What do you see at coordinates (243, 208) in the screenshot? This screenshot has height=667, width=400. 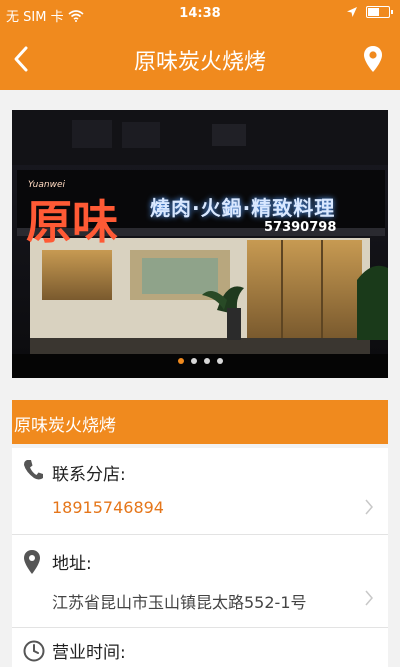 I see `sign-service-text: 燒肉·火鍋·精致料理` at bounding box center [243, 208].